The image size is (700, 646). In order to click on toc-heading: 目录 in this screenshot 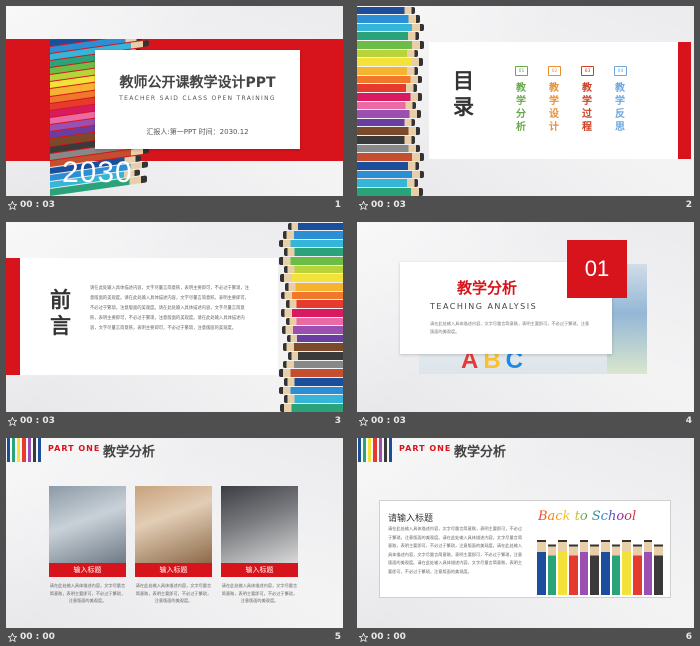, I will do `click(463, 94)`.